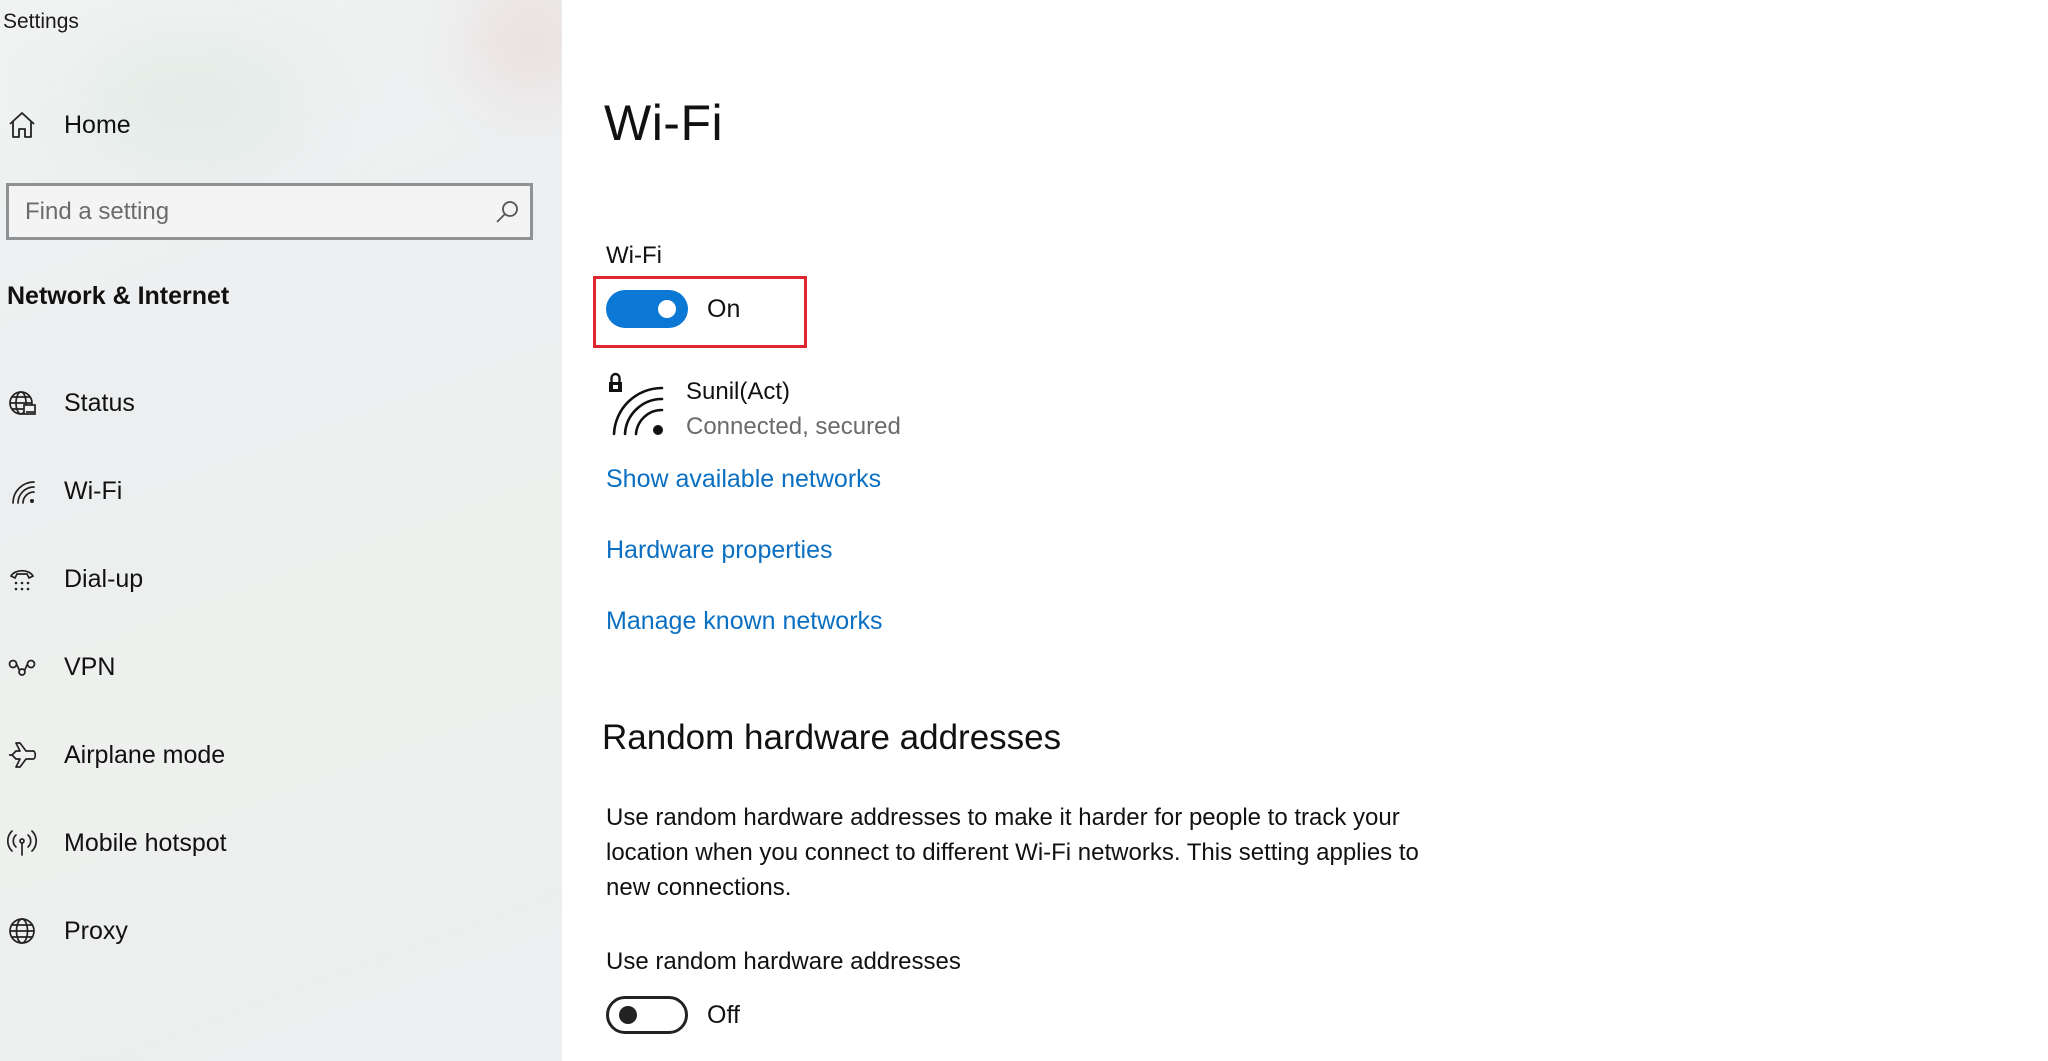  I want to click on network-name: Sunil(Act), so click(738, 392).